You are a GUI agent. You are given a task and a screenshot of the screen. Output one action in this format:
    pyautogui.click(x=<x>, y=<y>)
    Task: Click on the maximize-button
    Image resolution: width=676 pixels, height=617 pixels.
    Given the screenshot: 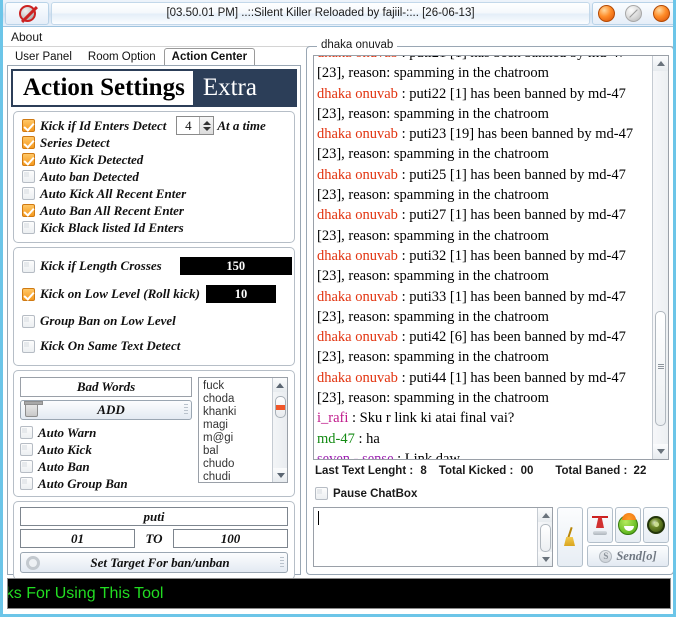 What is the action you would take?
    pyautogui.click(x=634, y=13)
    